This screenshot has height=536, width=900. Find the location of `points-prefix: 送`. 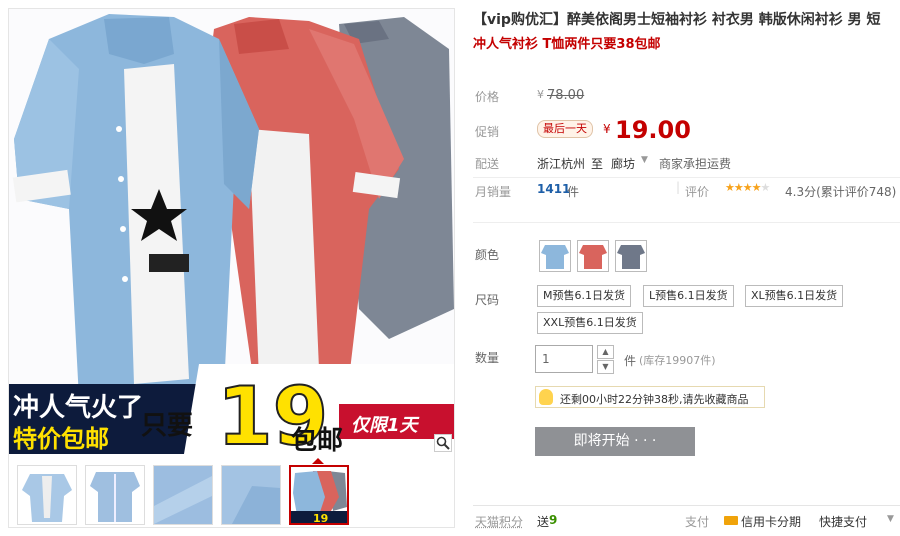

points-prefix: 送 is located at coordinates (543, 522).